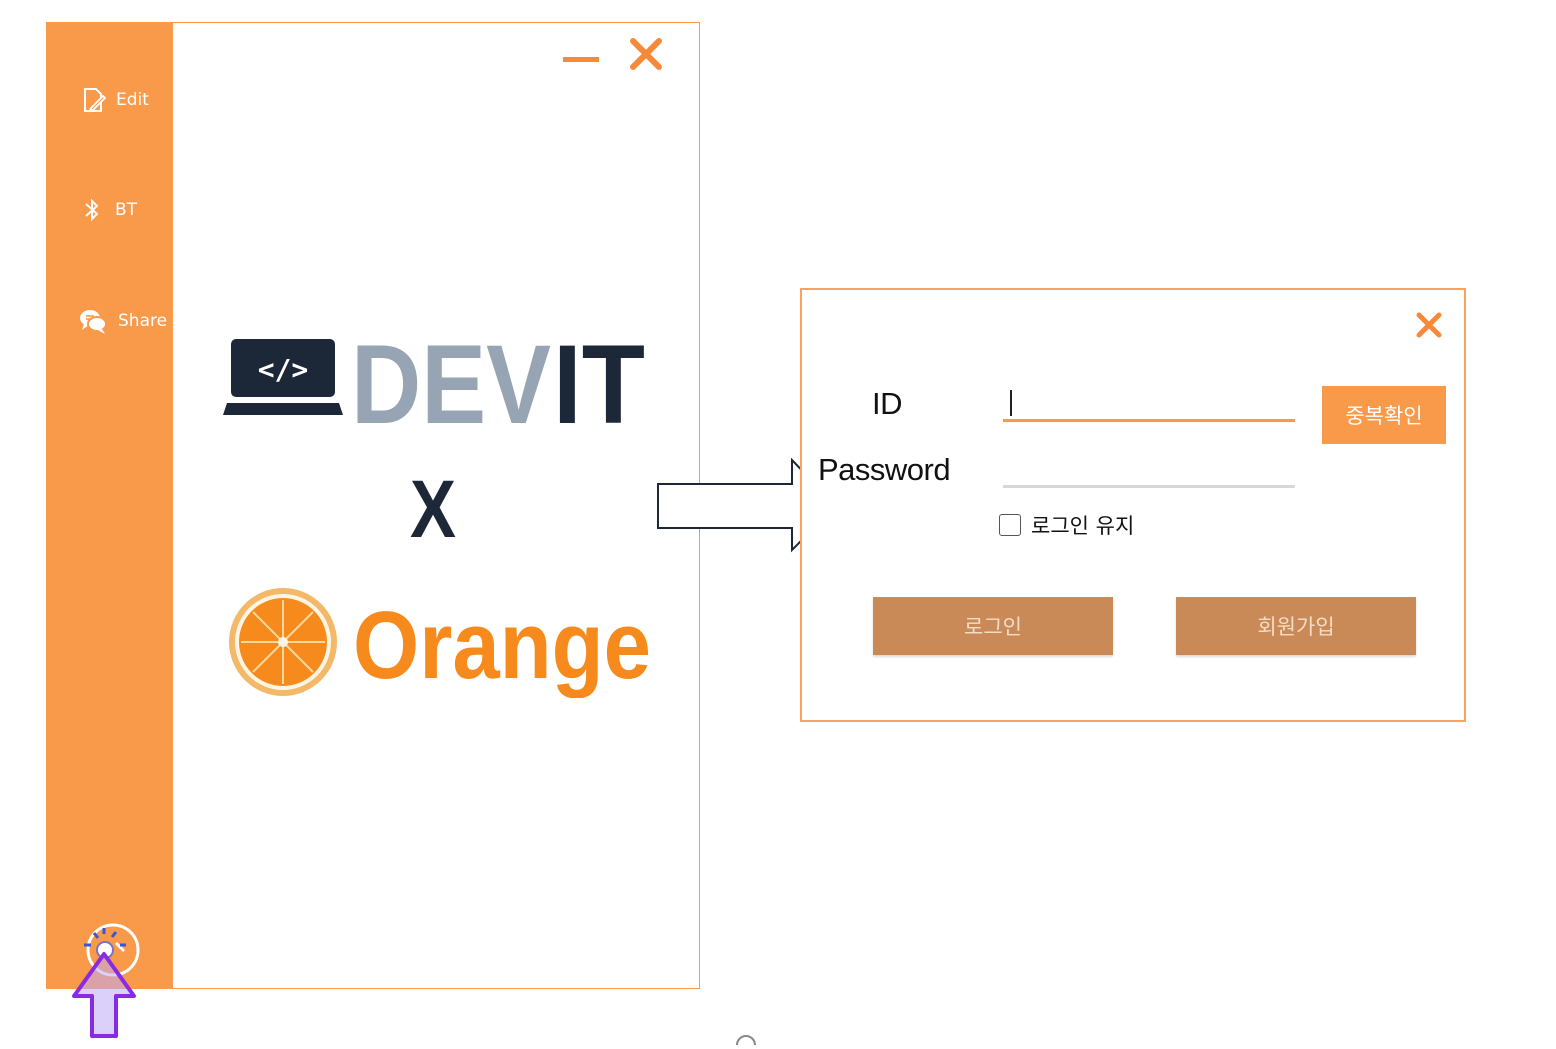 The image size is (1556, 1049). I want to click on bluetooth-icon, so click(92, 210).